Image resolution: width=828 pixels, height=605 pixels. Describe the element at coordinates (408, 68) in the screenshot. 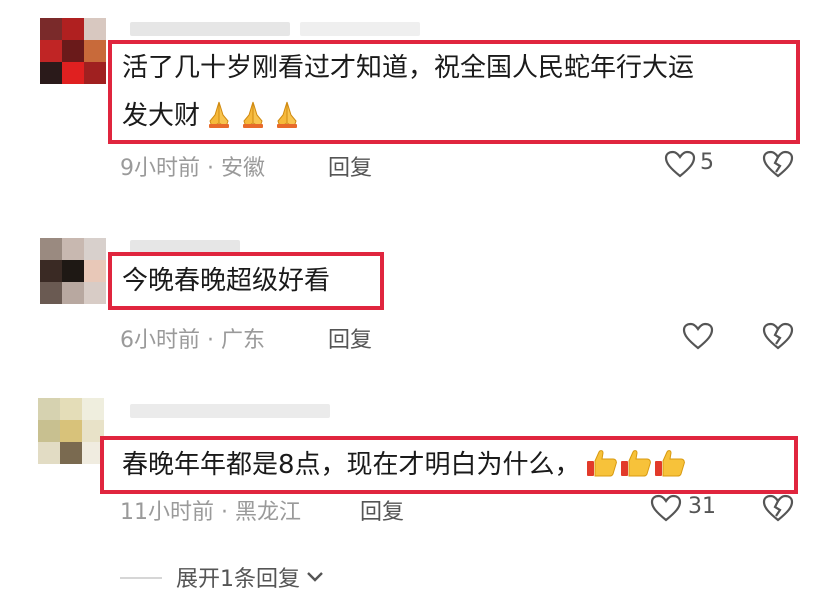

I see `comment-text-line1: 活了几十岁刚看过才知道，祝全国人民蛇年行大运` at that location.